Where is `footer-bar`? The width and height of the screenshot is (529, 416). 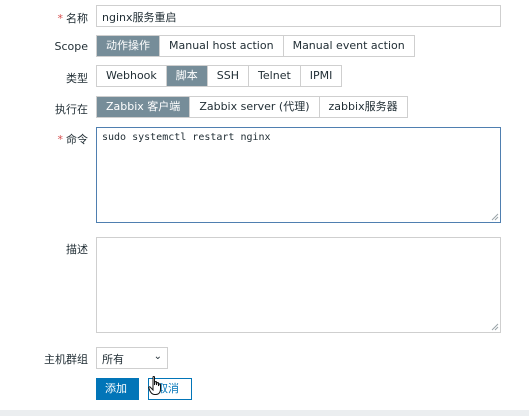 footer-bar is located at coordinates (264, 413).